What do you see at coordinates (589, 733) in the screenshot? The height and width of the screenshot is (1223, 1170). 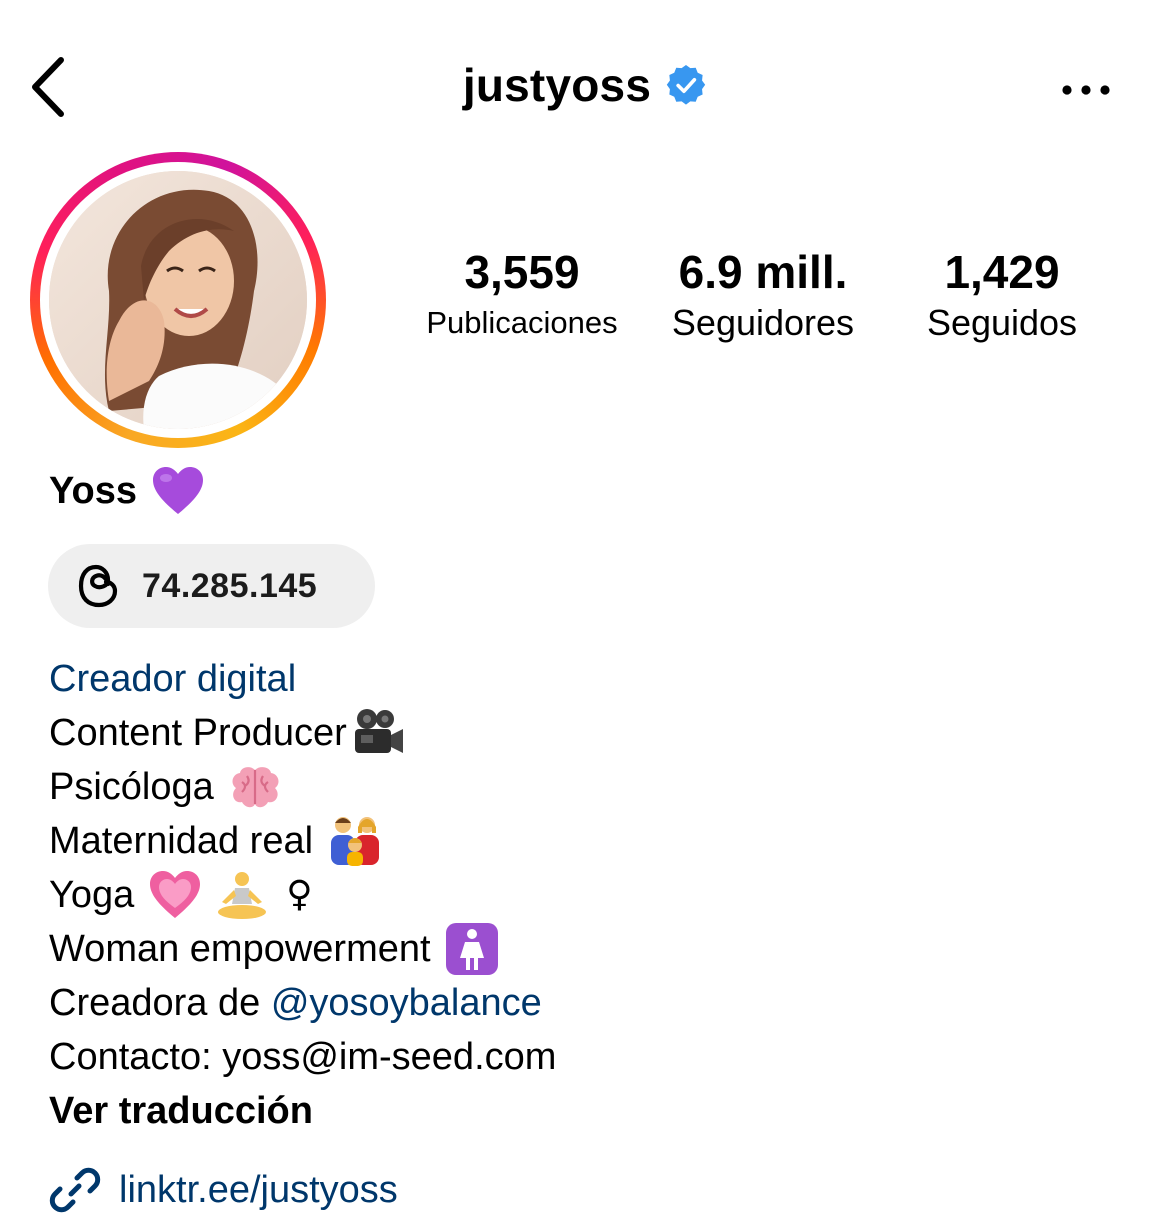 I see `bio-line-content-producer: Content Producer` at bounding box center [589, 733].